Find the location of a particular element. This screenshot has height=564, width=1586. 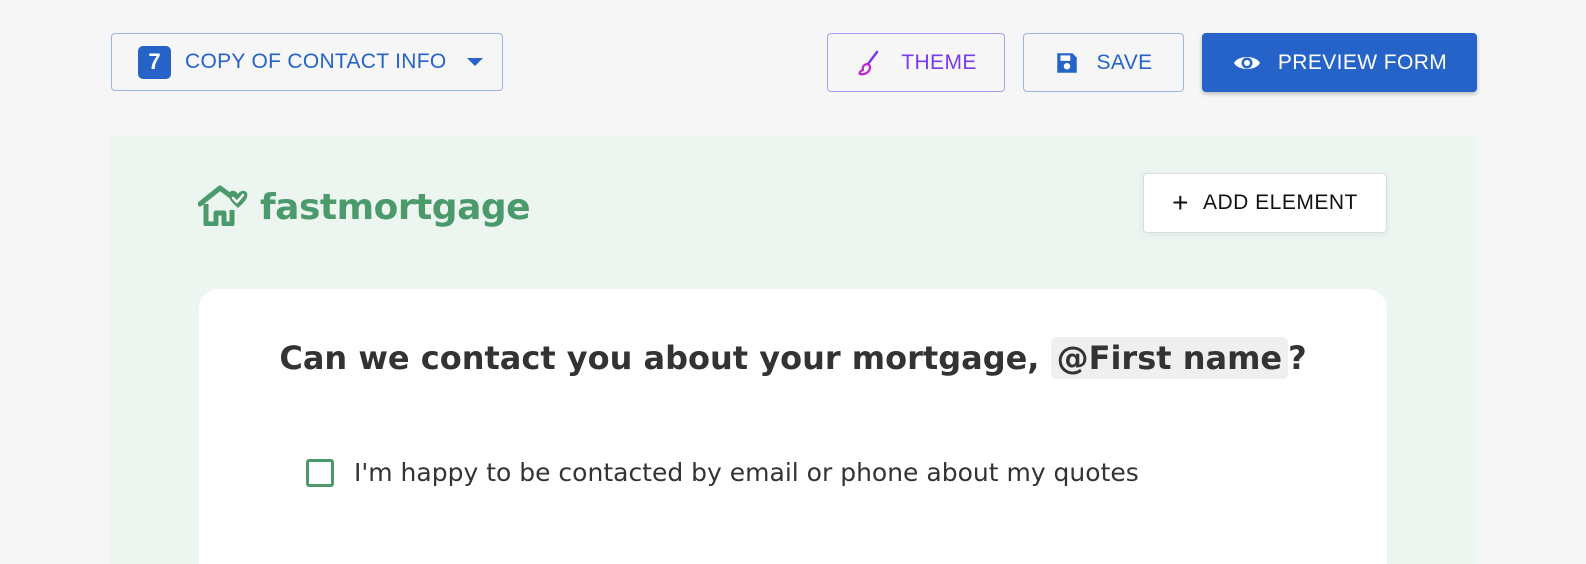

consent-checkbox is located at coordinates (320, 472).